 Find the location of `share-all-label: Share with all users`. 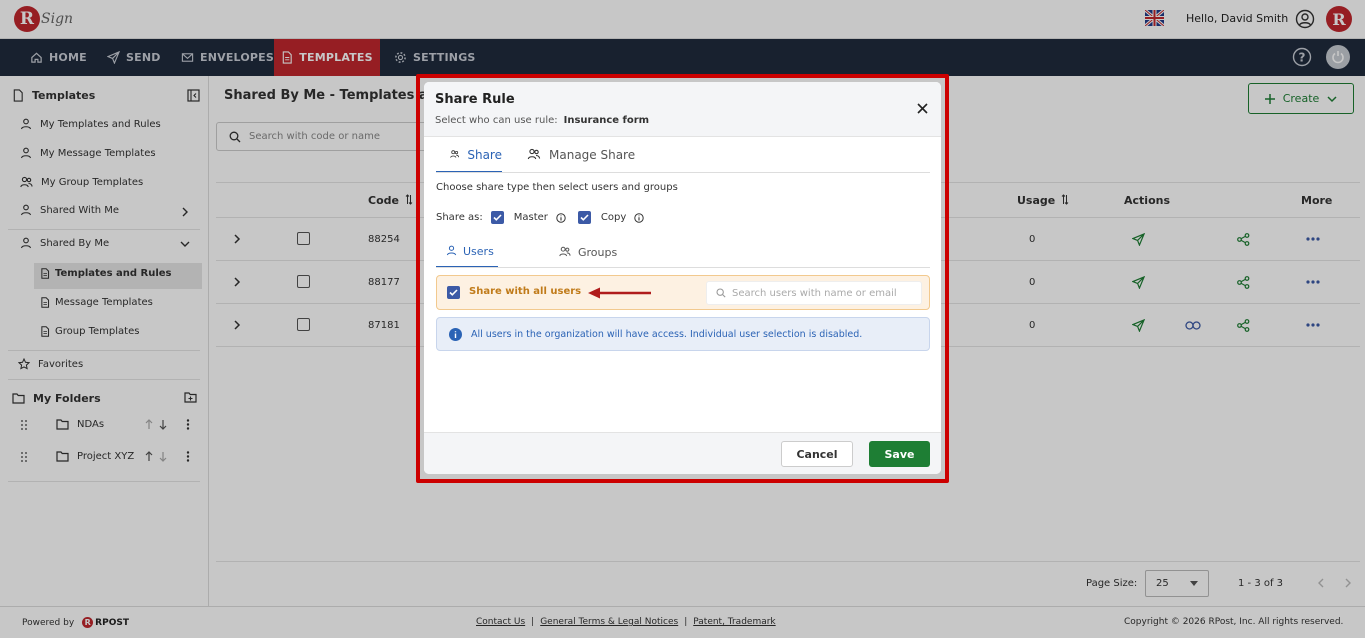

share-all-label: Share with all users is located at coordinates (525, 291).